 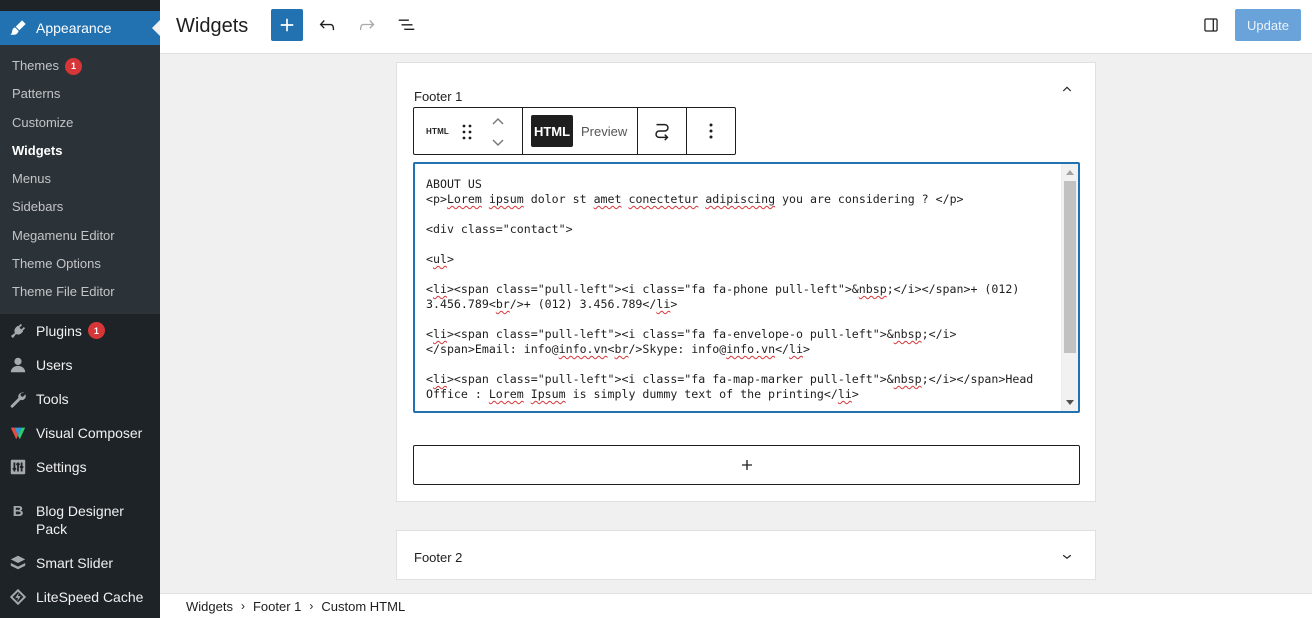 What do you see at coordinates (73, 66) in the screenshot?
I see `themes-update-badge: 1` at bounding box center [73, 66].